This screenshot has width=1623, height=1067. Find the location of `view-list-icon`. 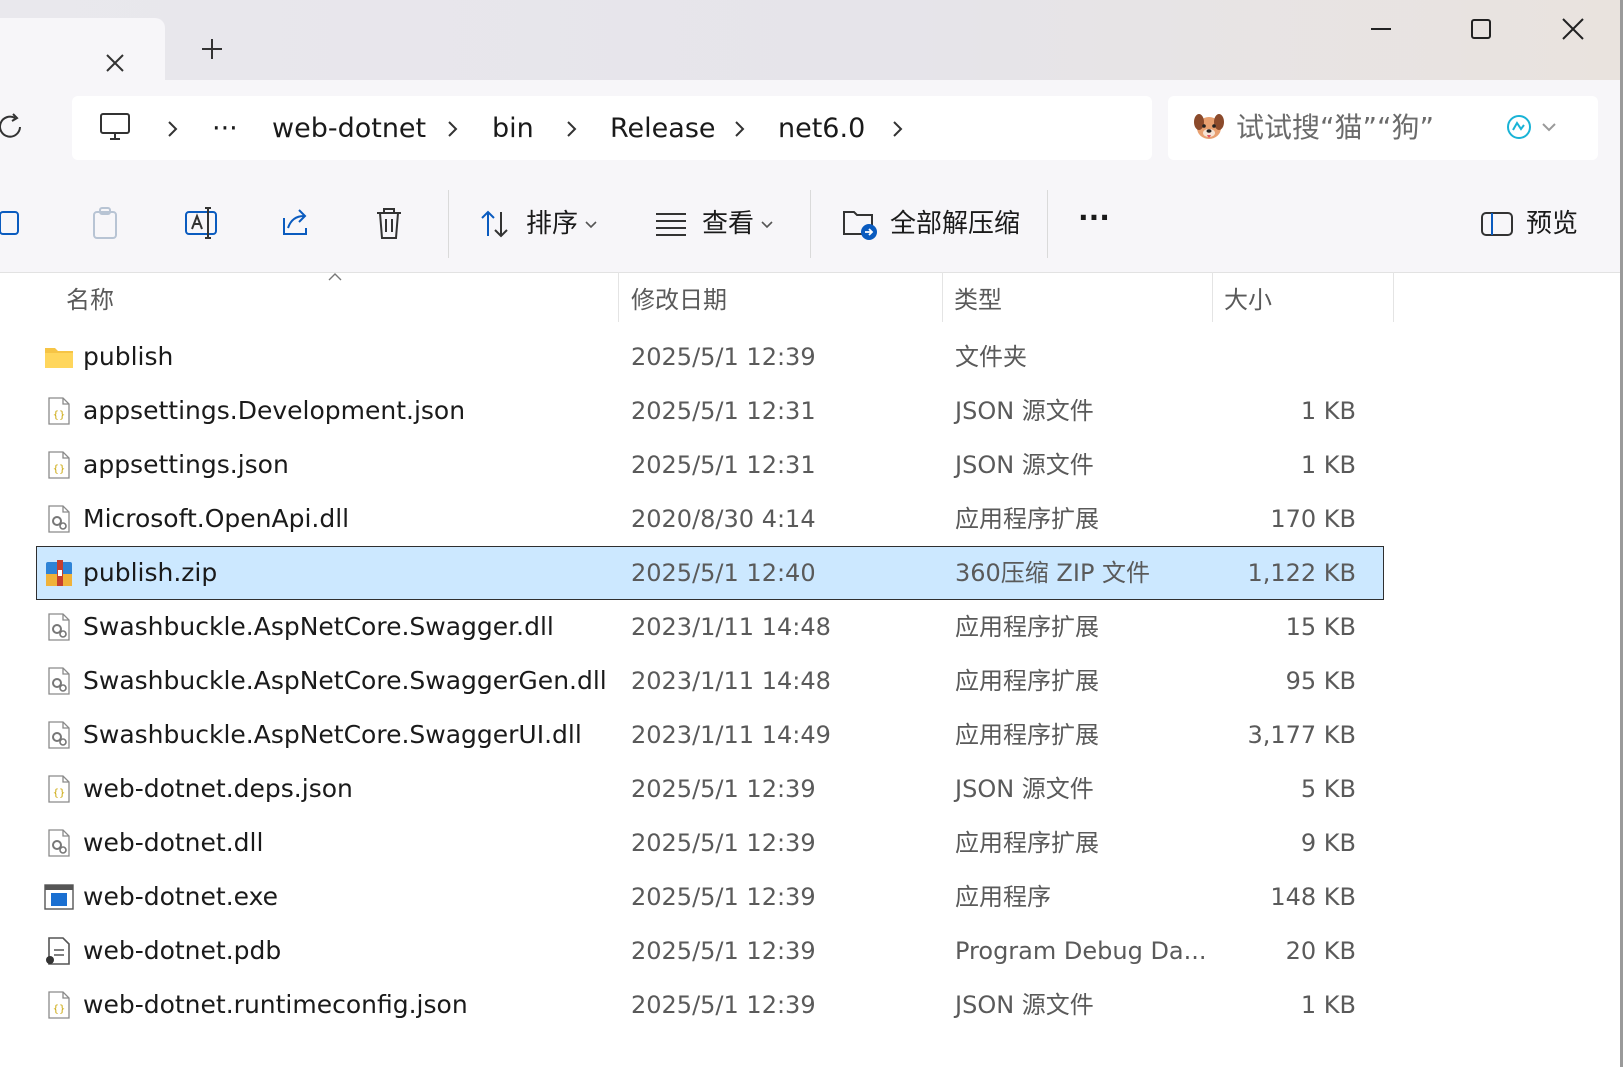

view-list-icon is located at coordinates (671, 224).